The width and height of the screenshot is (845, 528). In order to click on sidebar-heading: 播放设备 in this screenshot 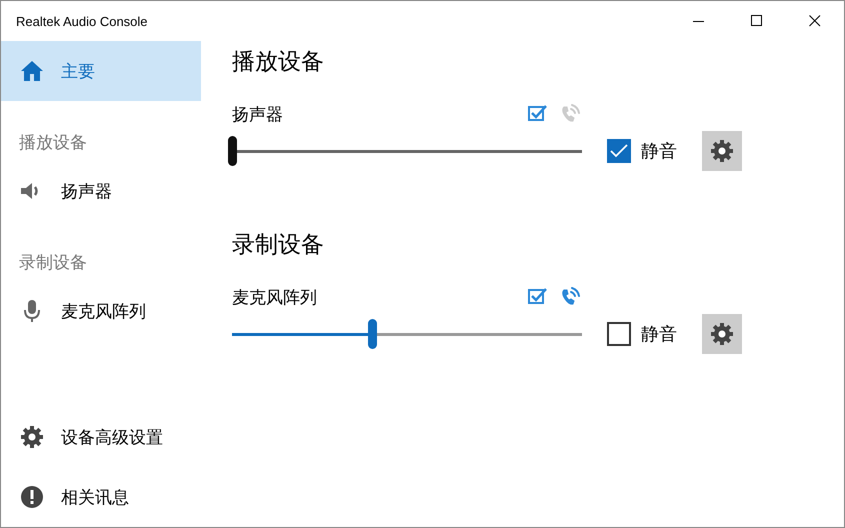, I will do `click(53, 143)`.